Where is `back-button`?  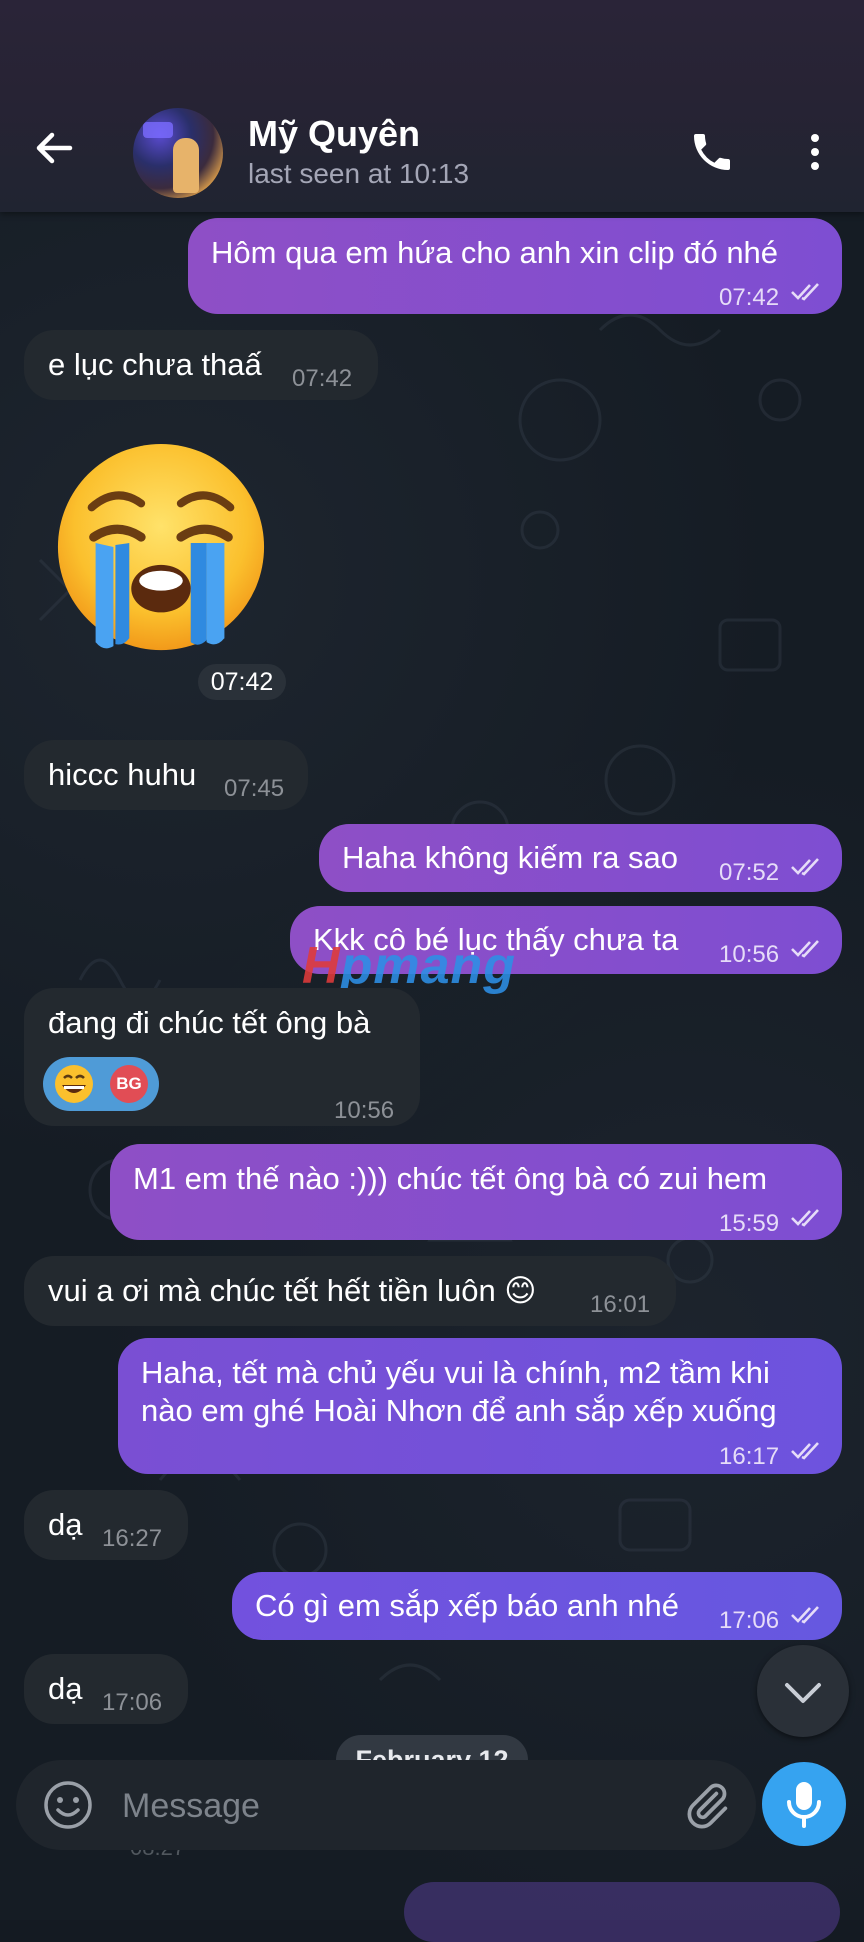
back-button is located at coordinates (55, 148).